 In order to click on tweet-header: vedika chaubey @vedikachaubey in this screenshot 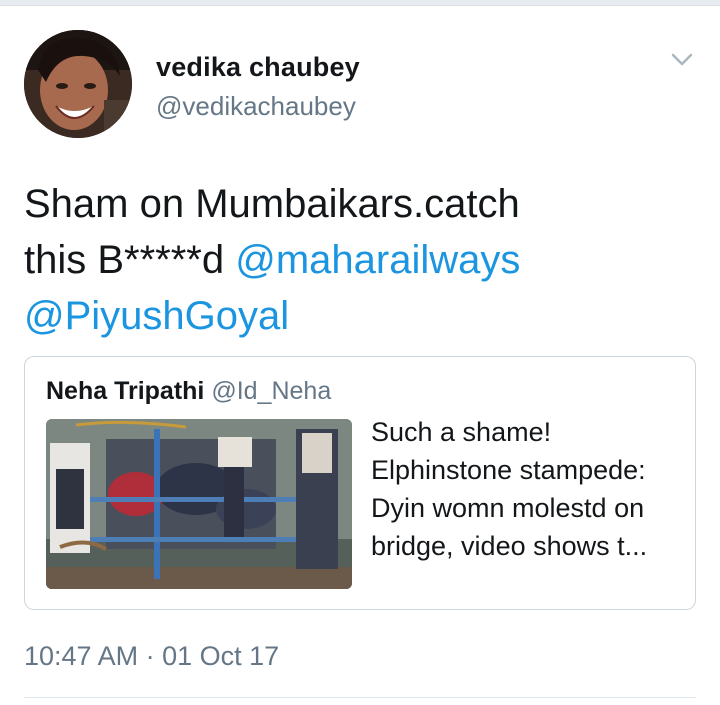, I will do `click(360, 84)`.